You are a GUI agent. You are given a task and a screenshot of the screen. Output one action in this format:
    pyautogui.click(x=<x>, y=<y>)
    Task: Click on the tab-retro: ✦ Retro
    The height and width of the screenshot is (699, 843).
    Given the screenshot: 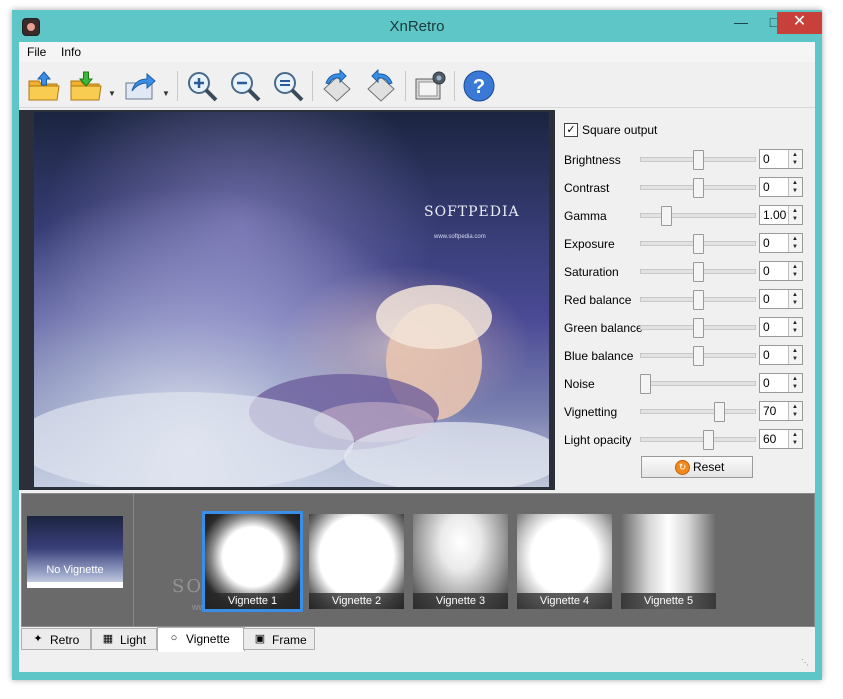 What is the action you would take?
    pyautogui.click(x=56, y=639)
    